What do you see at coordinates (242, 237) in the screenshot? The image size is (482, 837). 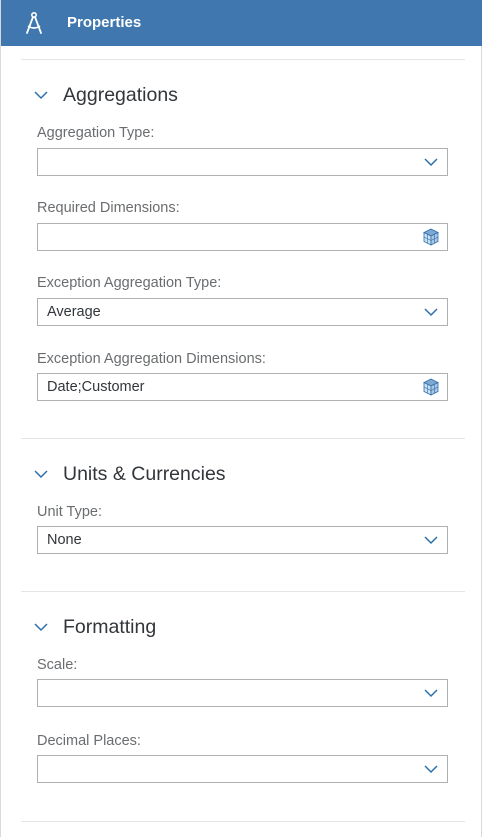 I see `required-dimensions-field` at bounding box center [242, 237].